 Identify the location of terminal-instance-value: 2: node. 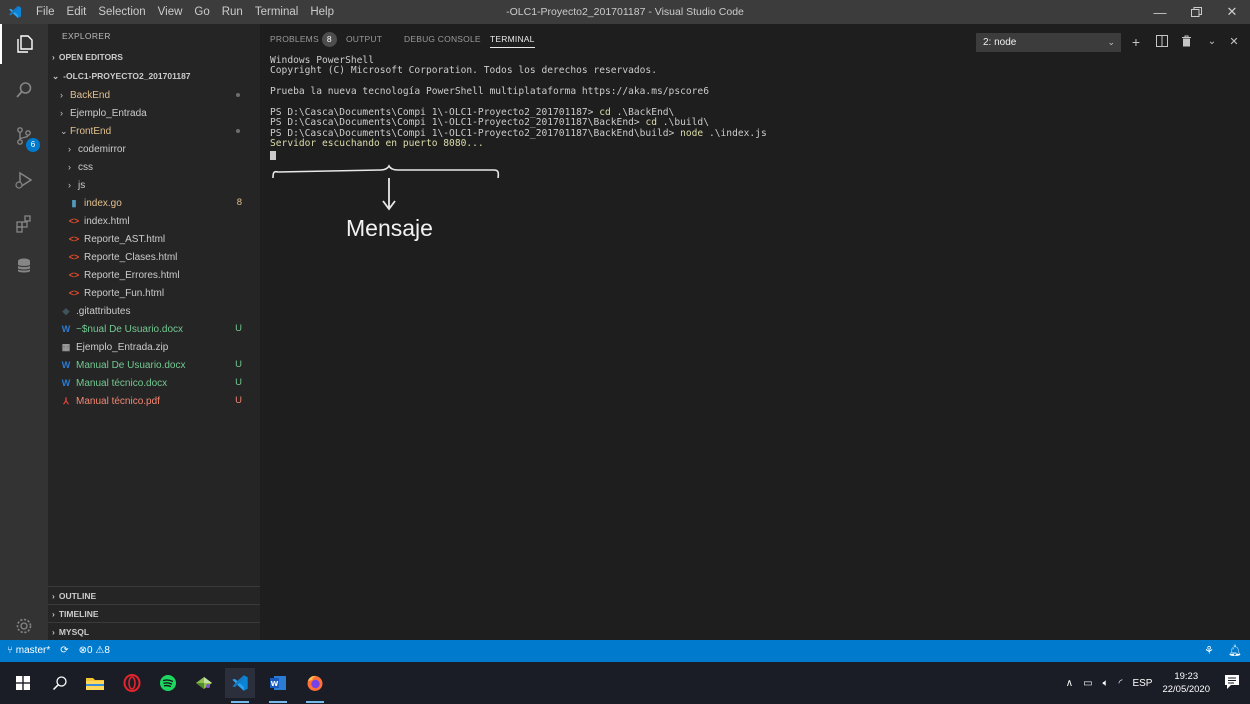
(1000, 42).